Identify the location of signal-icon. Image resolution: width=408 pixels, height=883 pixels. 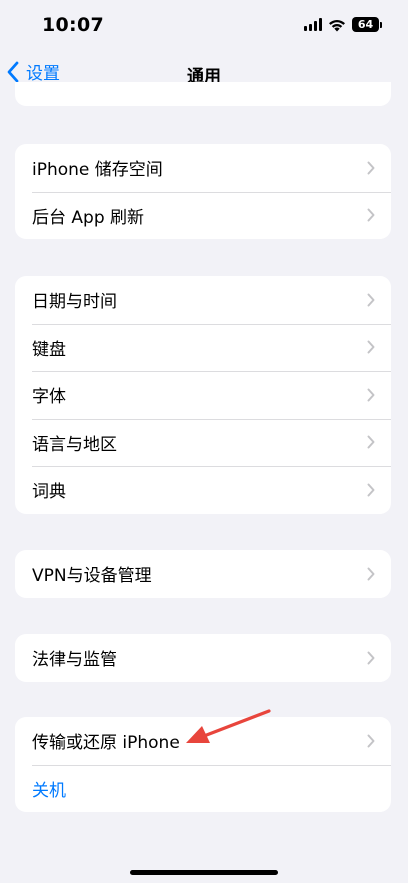
(313, 24).